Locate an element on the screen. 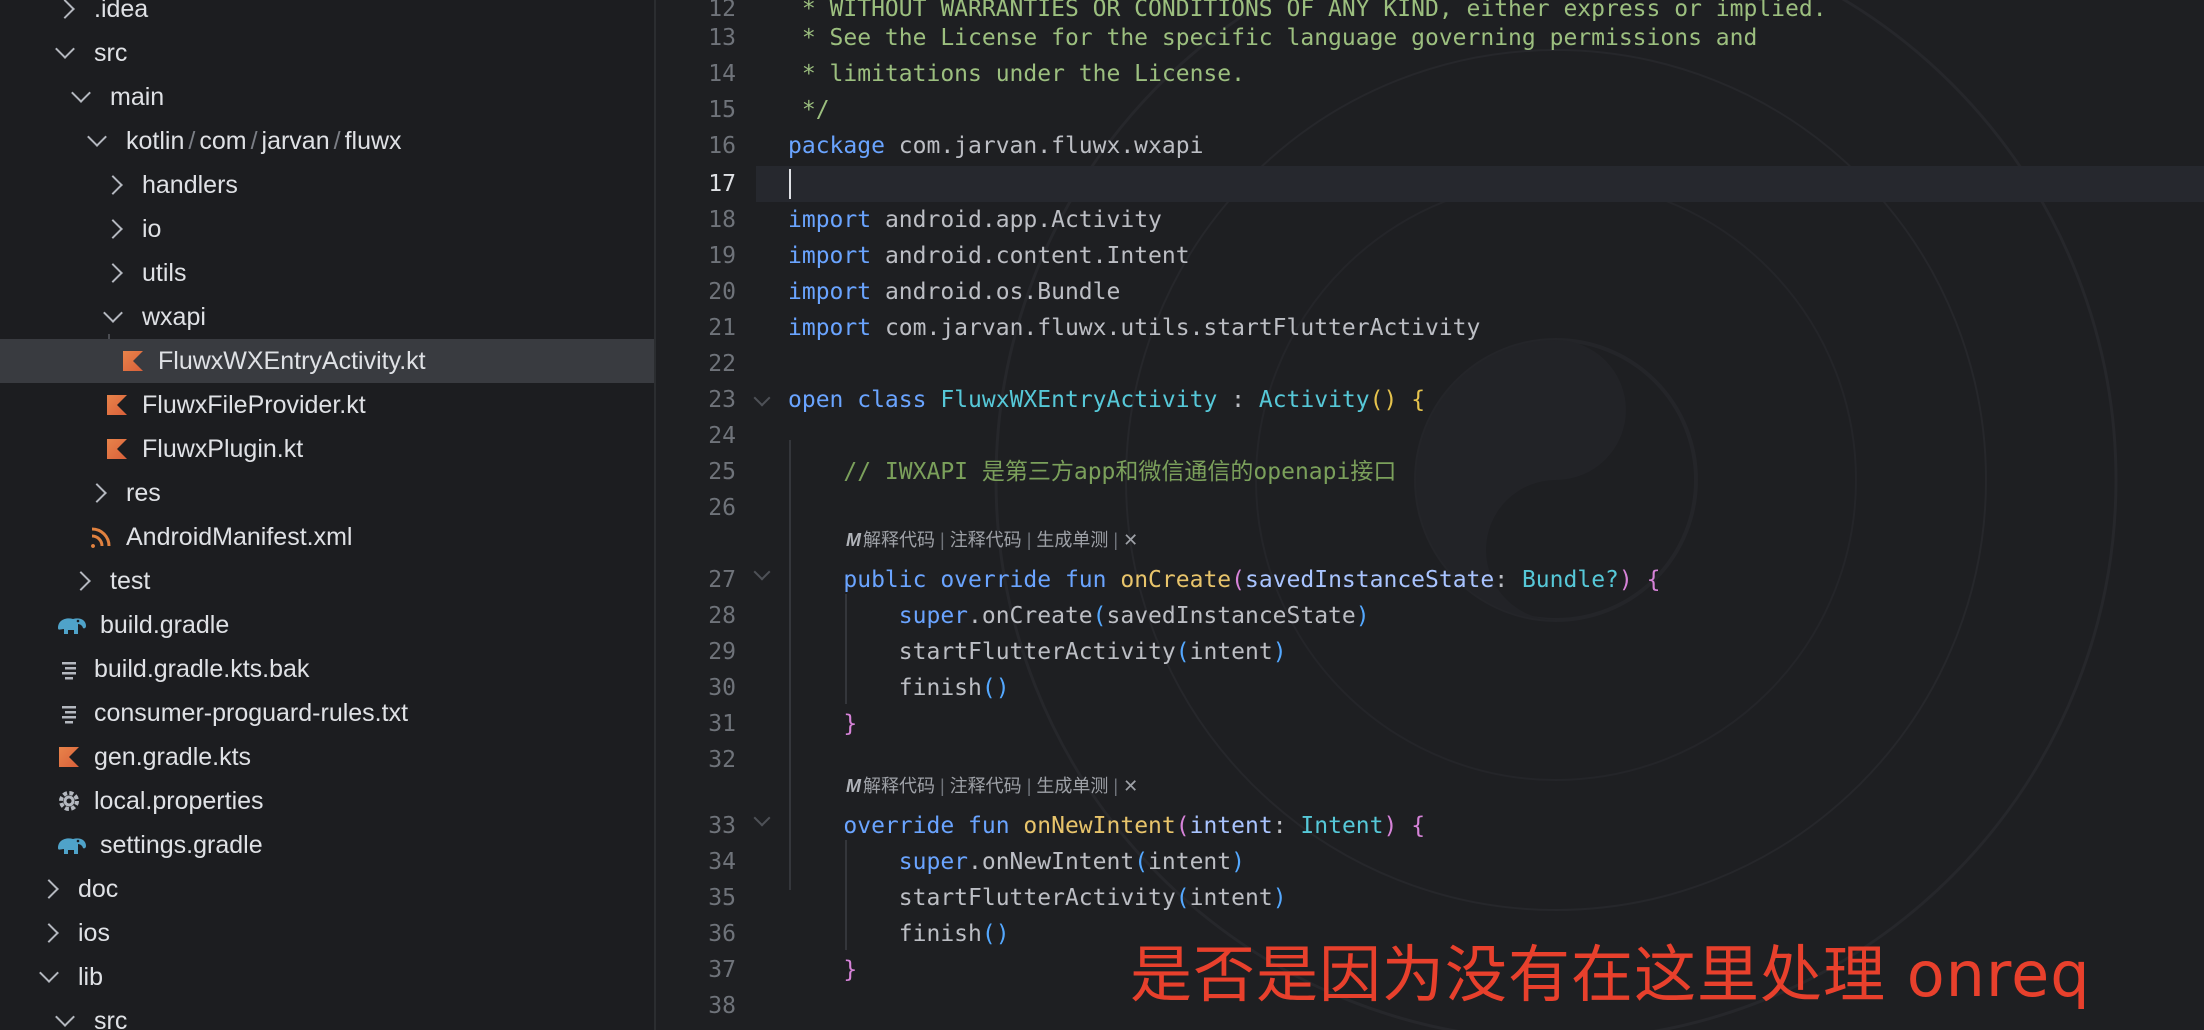 The width and height of the screenshot is (2204, 1030). tree-item: consumer-proguard-rules.txt is located at coordinates (327, 713).